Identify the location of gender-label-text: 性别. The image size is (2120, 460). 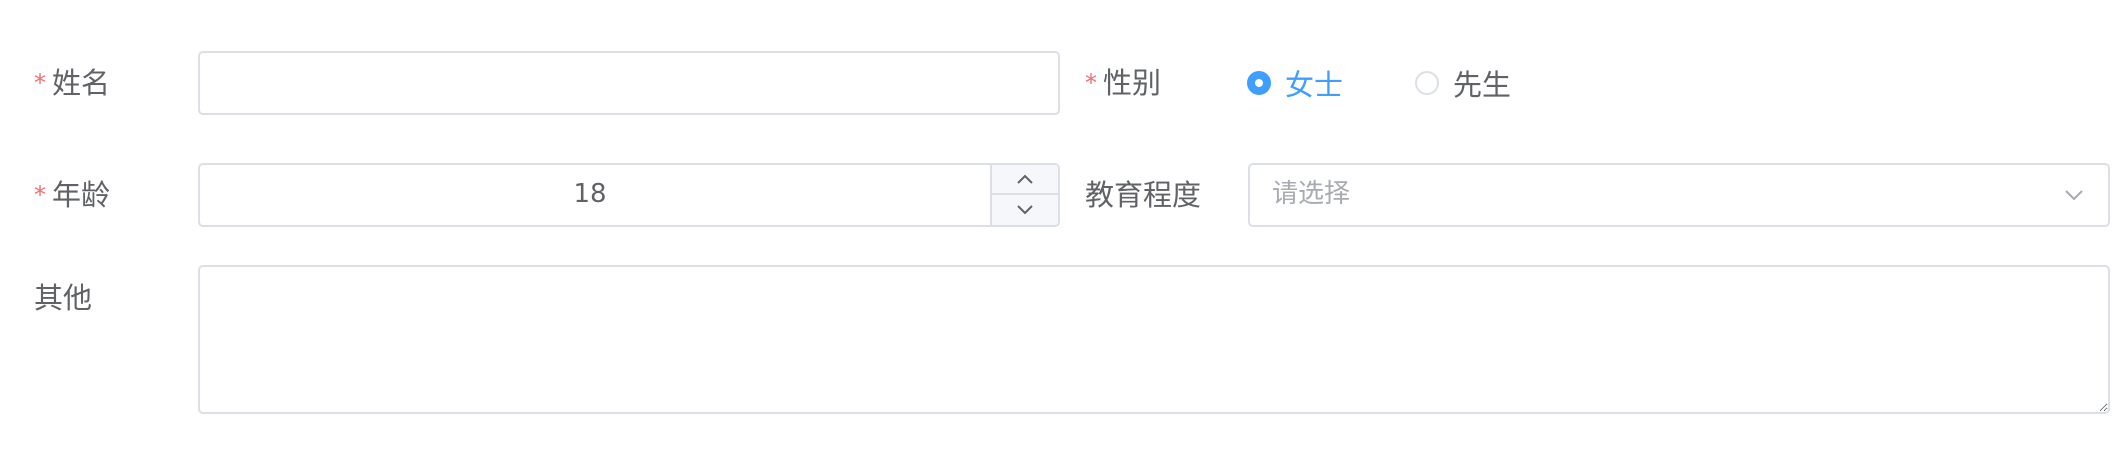
(1132, 83).